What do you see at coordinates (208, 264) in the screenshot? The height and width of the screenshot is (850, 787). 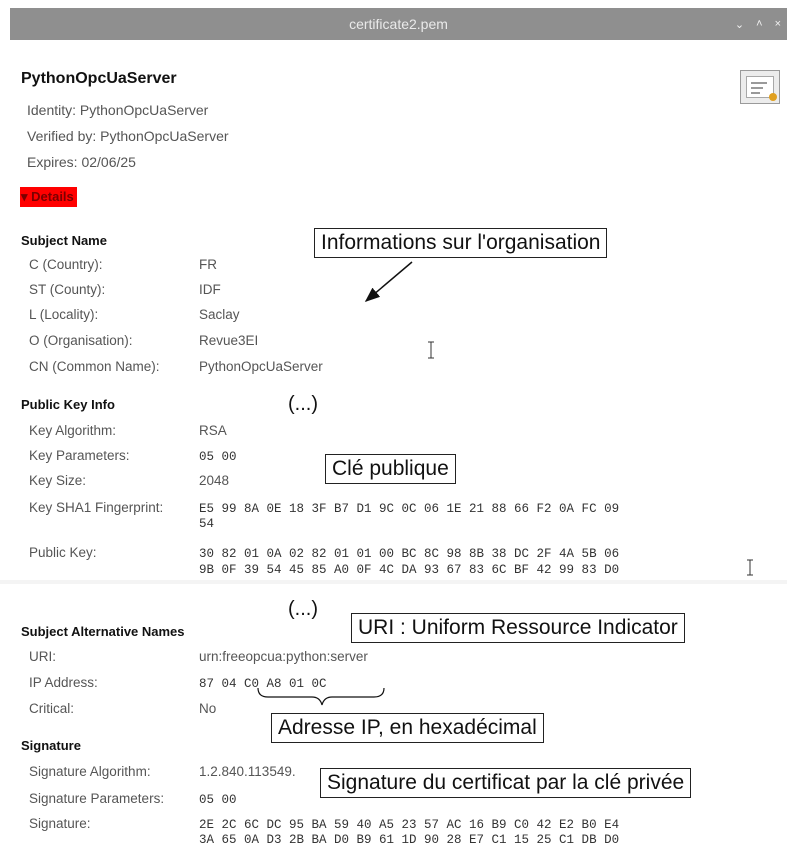 I see `country-value: FR` at bounding box center [208, 264].